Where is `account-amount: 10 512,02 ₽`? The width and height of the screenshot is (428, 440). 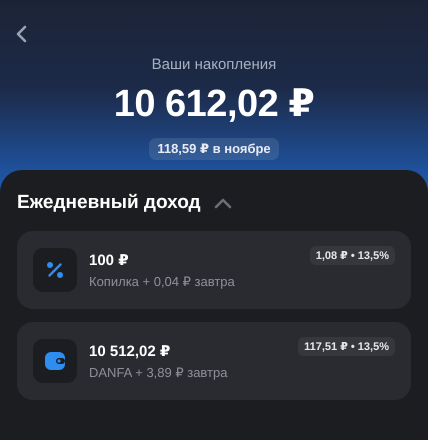
account-amount: 10 512,02 ₽ is located at coordinates (130, 351).